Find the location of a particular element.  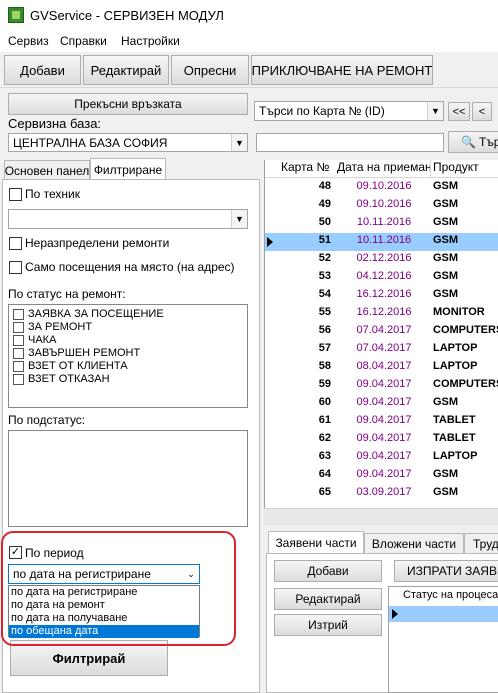

date-cell: 16.12.2016 is located at coordinates (384, 312).